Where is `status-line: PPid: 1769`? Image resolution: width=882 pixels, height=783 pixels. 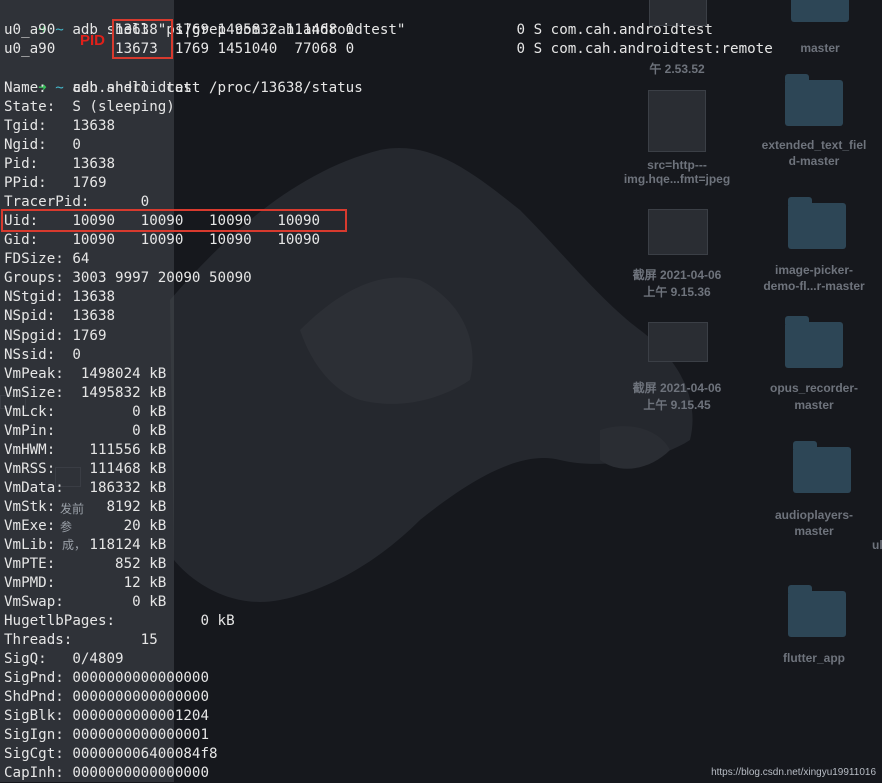 status-line: PPid: 1769 is located at coordinates (55, 183).